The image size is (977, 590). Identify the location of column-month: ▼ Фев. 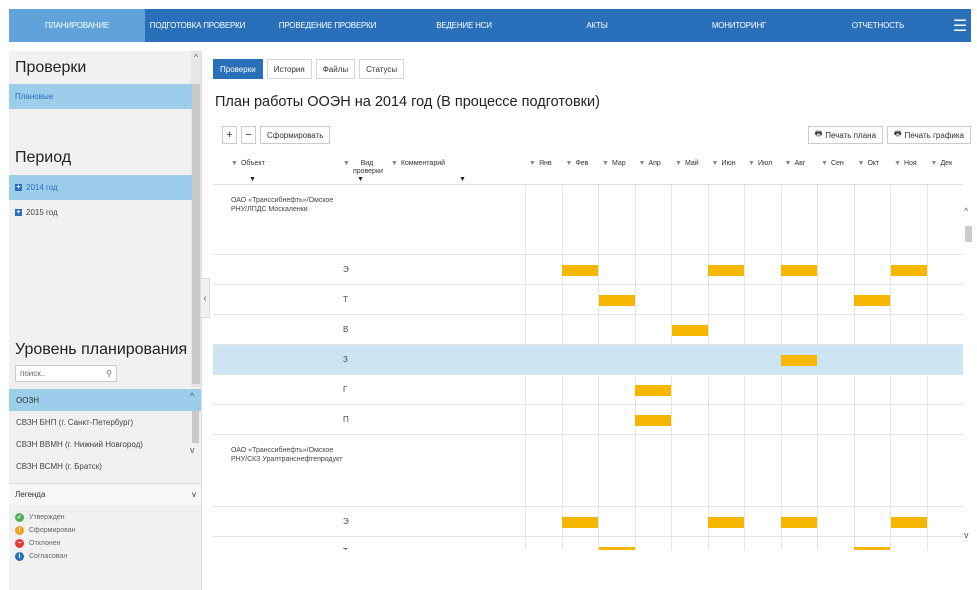
(577, 163).